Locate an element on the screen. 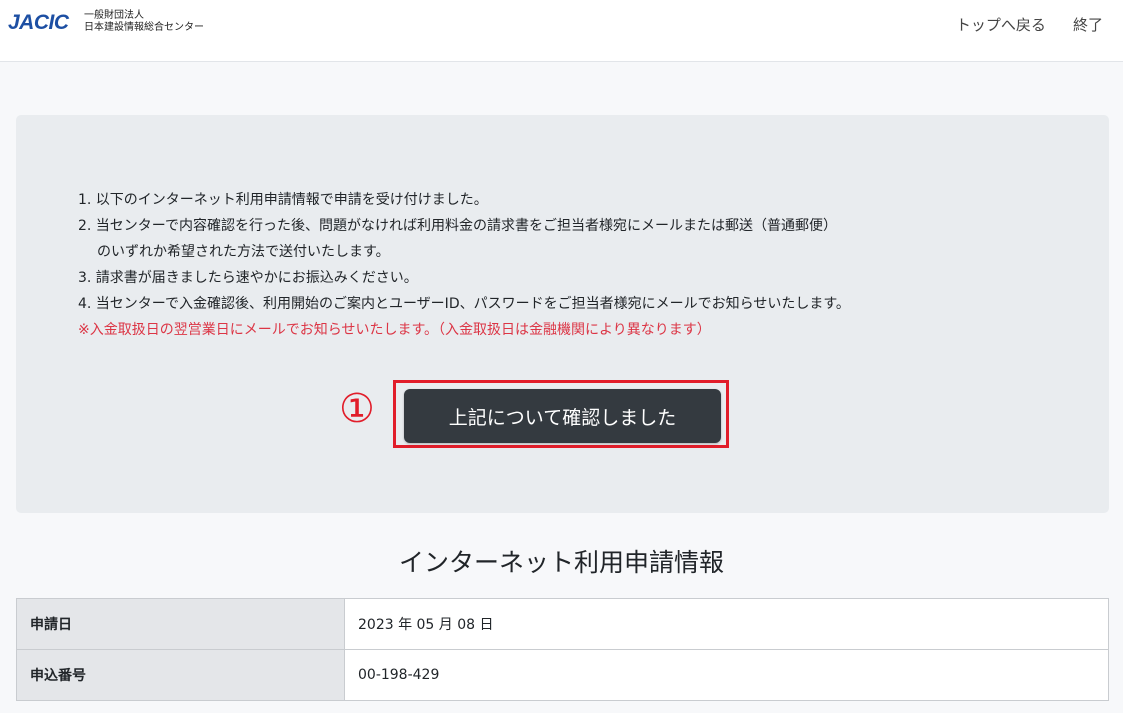  logo-mark: JACIC is located at coordinates (38, 22).